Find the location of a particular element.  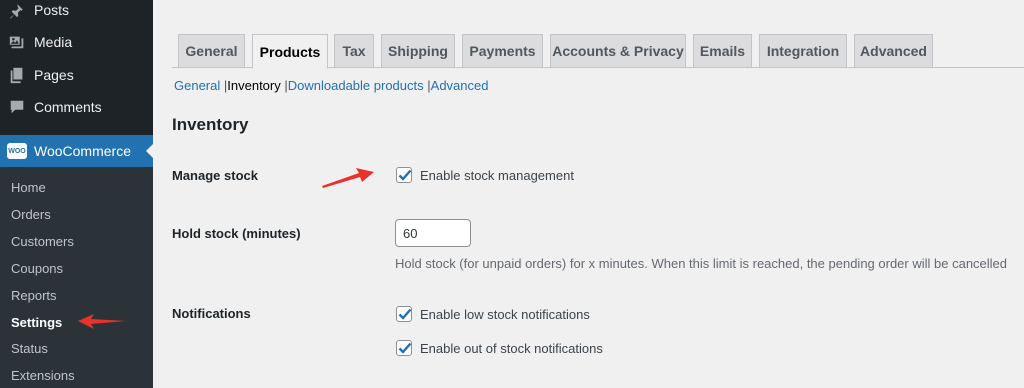

notifications-label: Notifications is located at coordinates (211, 313).